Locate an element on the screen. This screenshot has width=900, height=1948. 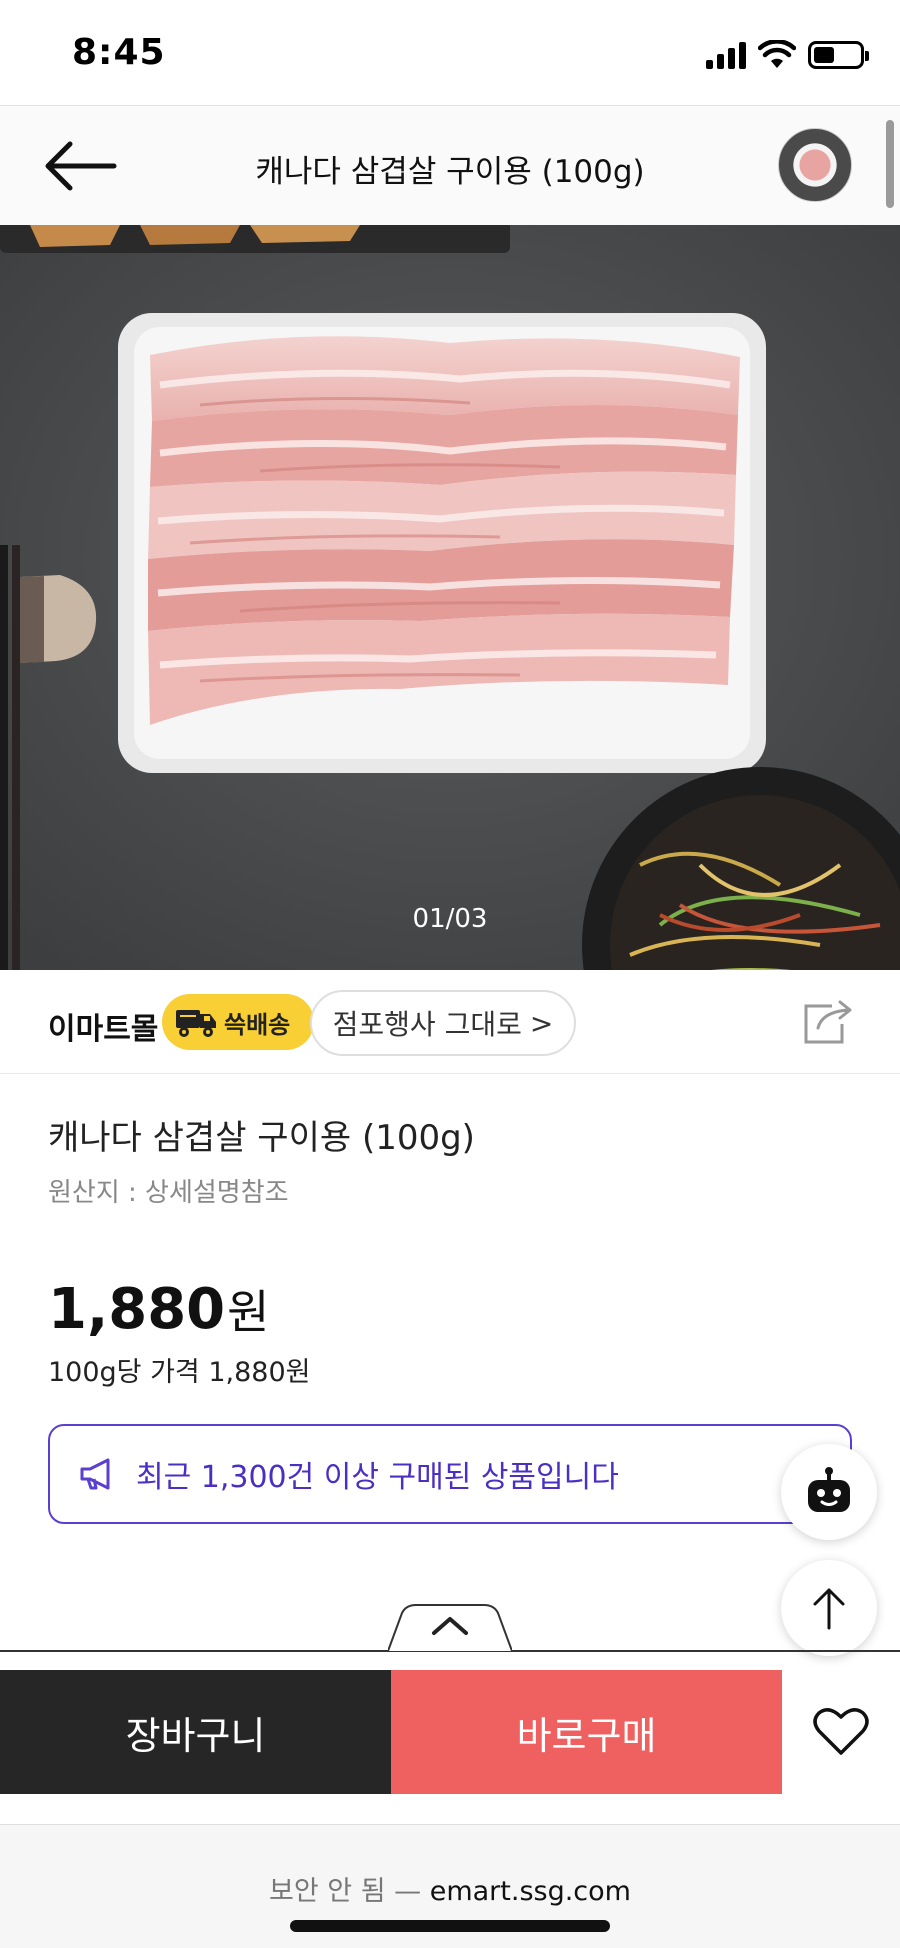
price-currency: 원 is located at coordinates (248, 1312).